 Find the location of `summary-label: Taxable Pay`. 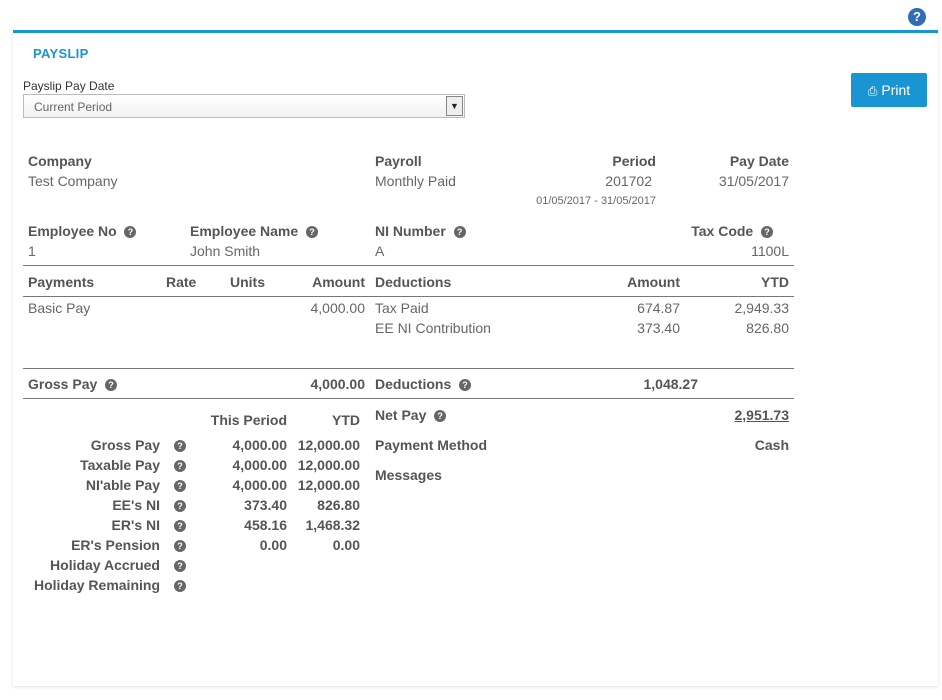

summary-label: Taxable Pay is located at coordinates (120, 465).